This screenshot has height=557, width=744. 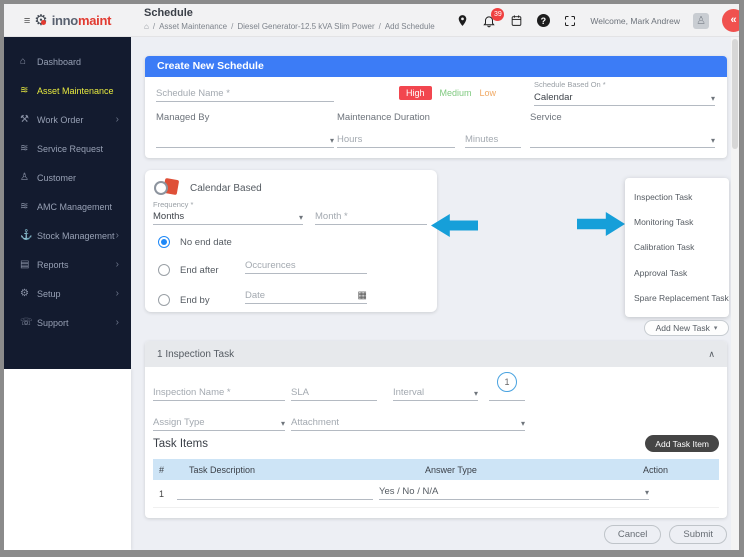 I want to click on task-description-input, so click(x=275, y=491).